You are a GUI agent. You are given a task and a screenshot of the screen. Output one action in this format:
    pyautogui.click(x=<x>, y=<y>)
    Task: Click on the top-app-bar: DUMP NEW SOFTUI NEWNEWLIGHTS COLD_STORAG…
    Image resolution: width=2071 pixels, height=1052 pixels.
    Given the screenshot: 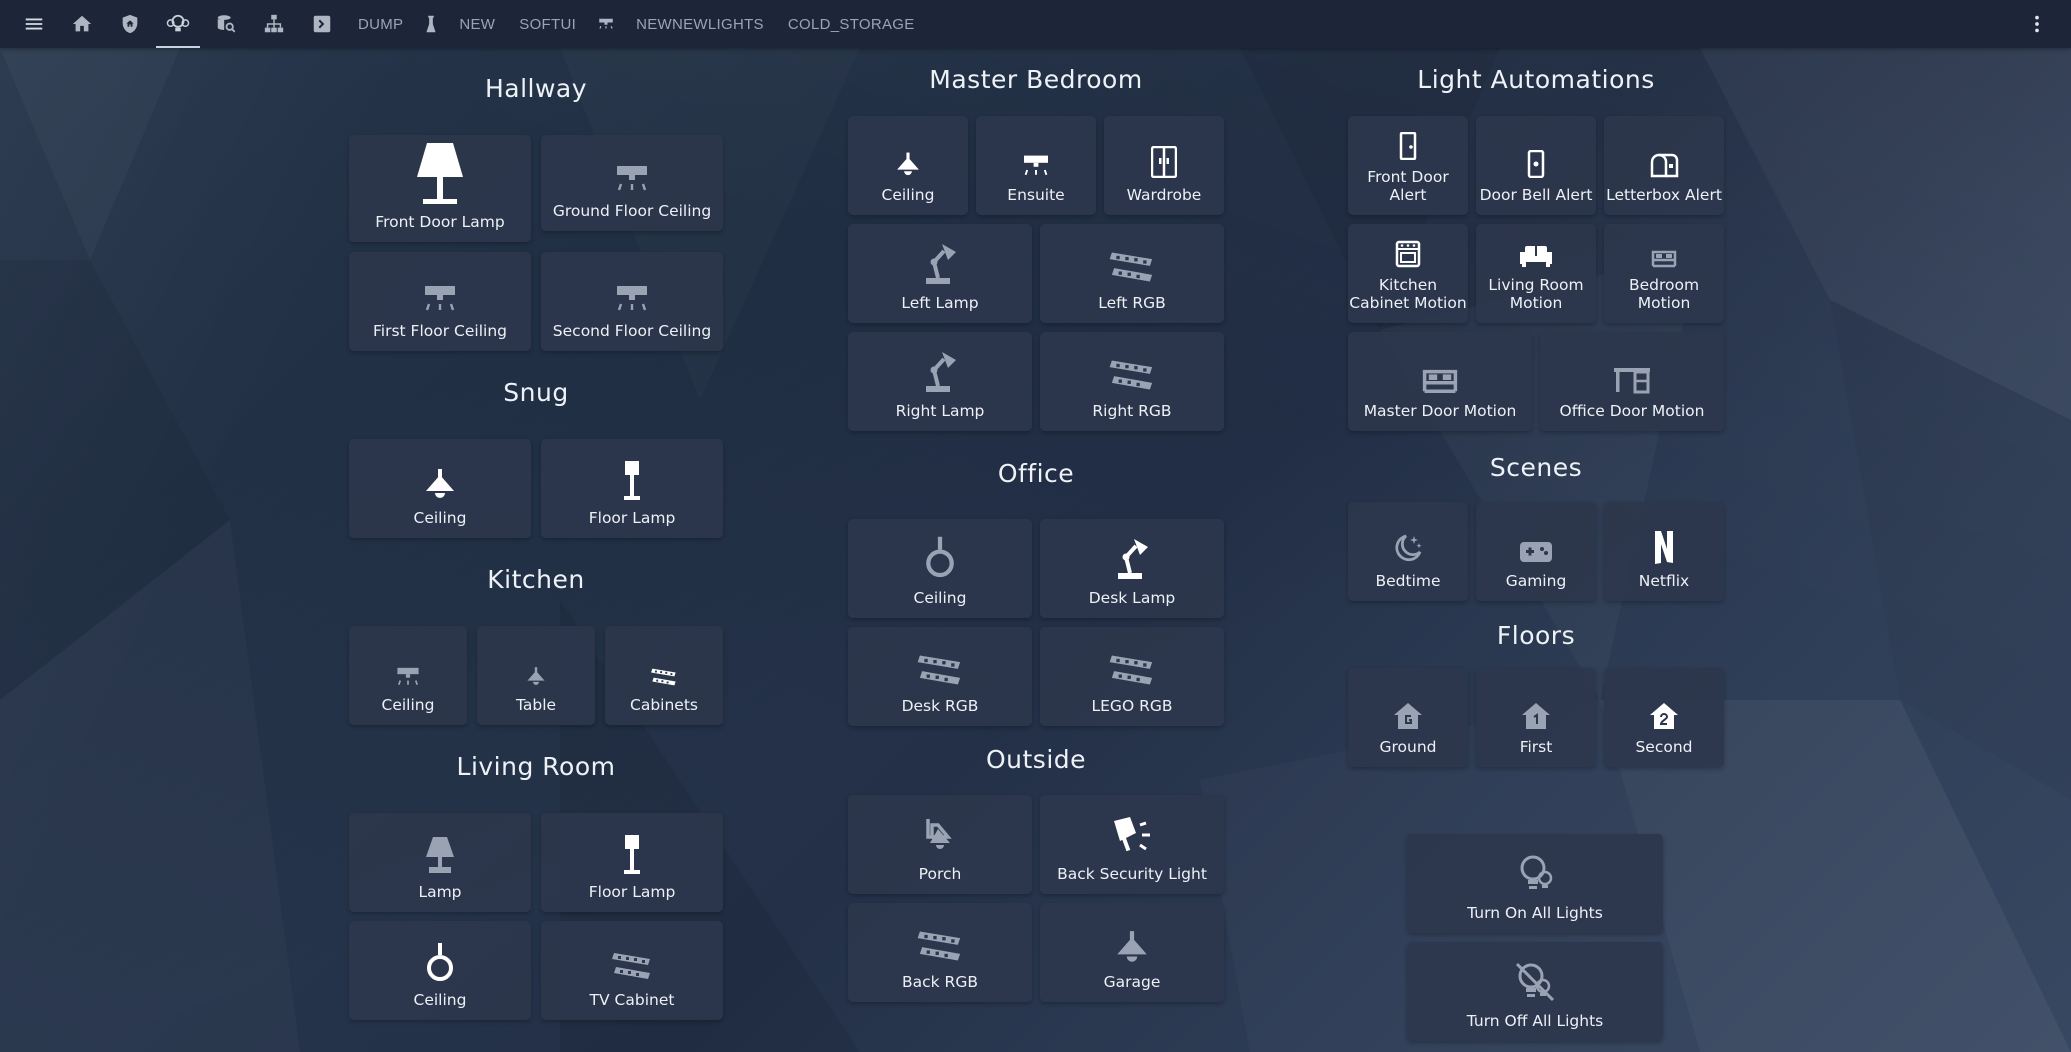 What is the action you would take?
    pyautogui.click(x=1035, y=24)
    